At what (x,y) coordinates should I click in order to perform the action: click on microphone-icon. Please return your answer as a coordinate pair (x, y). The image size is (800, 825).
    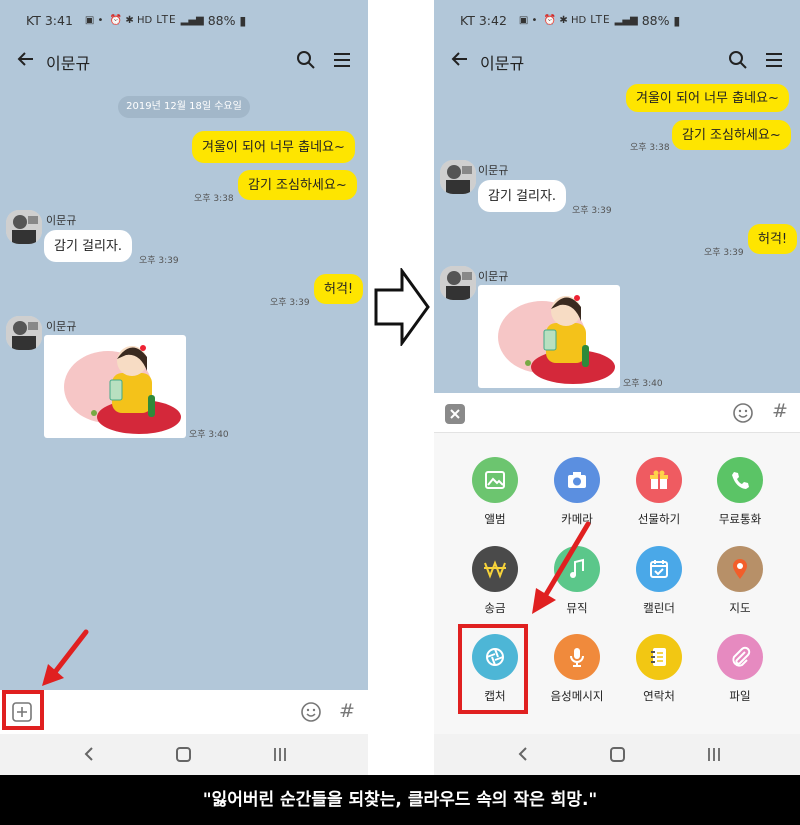
    Looking at the image, I should click on (577, 657).